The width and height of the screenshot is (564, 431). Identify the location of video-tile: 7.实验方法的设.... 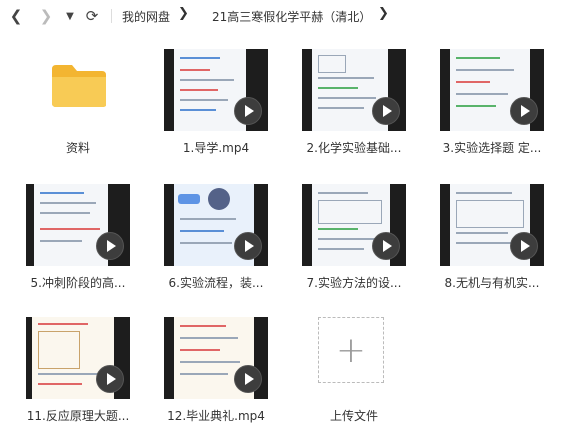
(350, 230).